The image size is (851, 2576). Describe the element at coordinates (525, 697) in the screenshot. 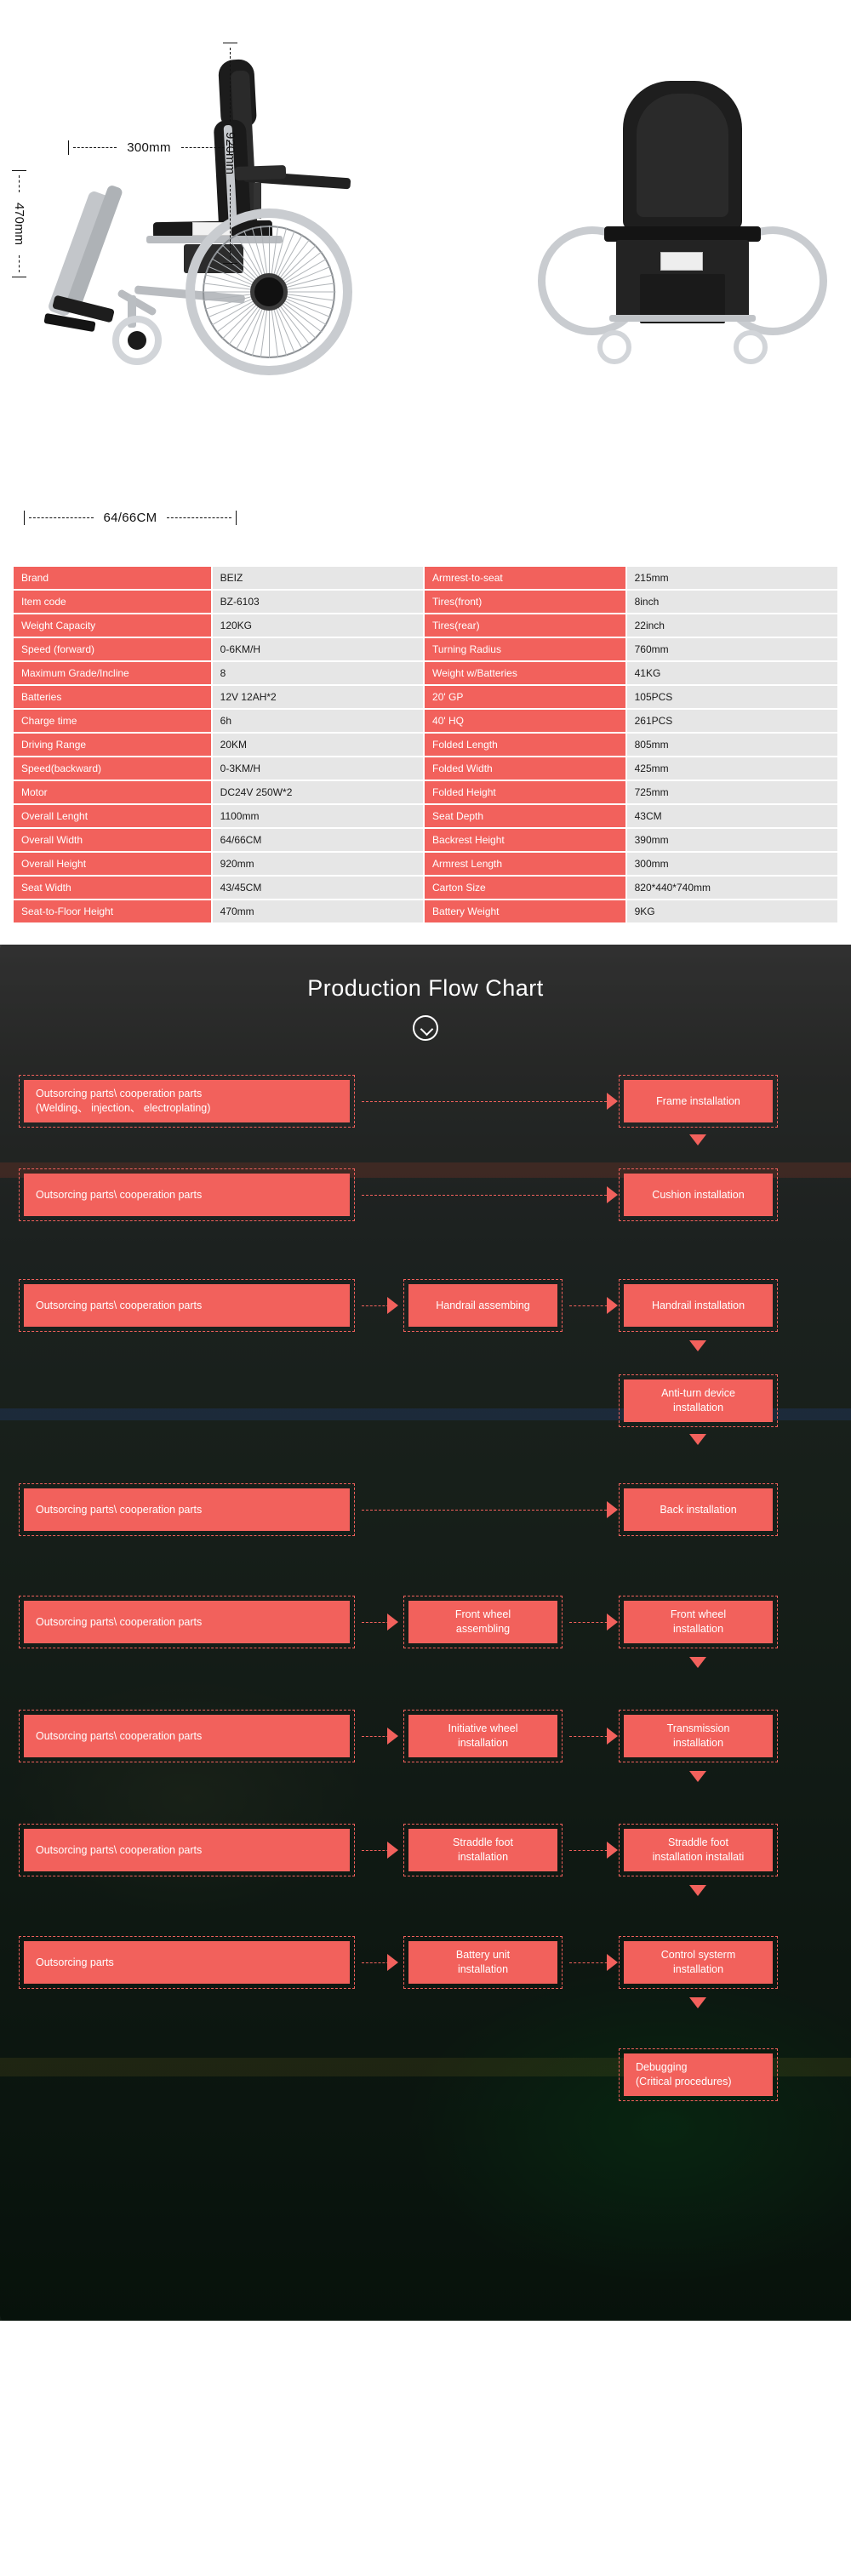

I see `spec-label: 20' GP` at that location.